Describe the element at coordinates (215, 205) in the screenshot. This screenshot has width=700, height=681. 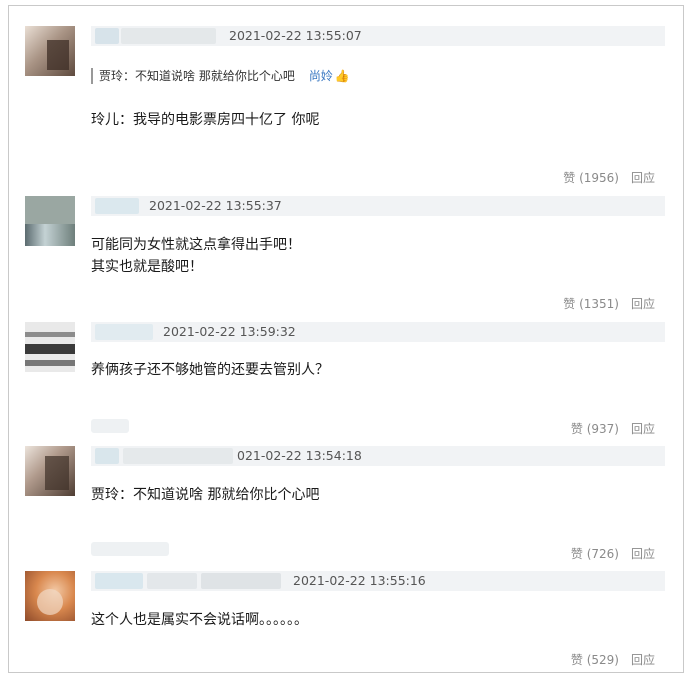
I see `timestamp: 2021-02-22 13:55:37` at that location.